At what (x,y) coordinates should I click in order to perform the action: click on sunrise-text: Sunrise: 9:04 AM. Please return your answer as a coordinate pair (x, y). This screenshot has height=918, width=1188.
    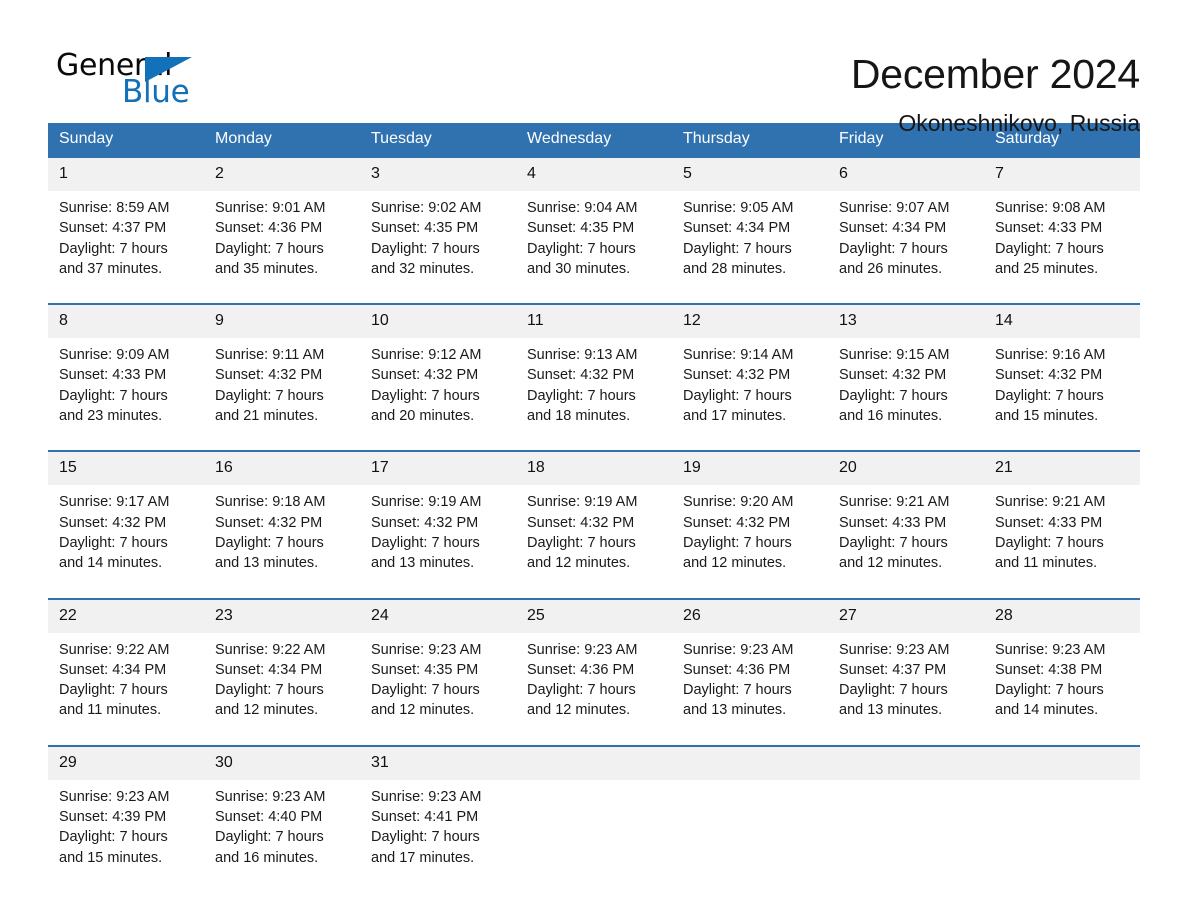
    Looking at the image, I should click on (582, 208).